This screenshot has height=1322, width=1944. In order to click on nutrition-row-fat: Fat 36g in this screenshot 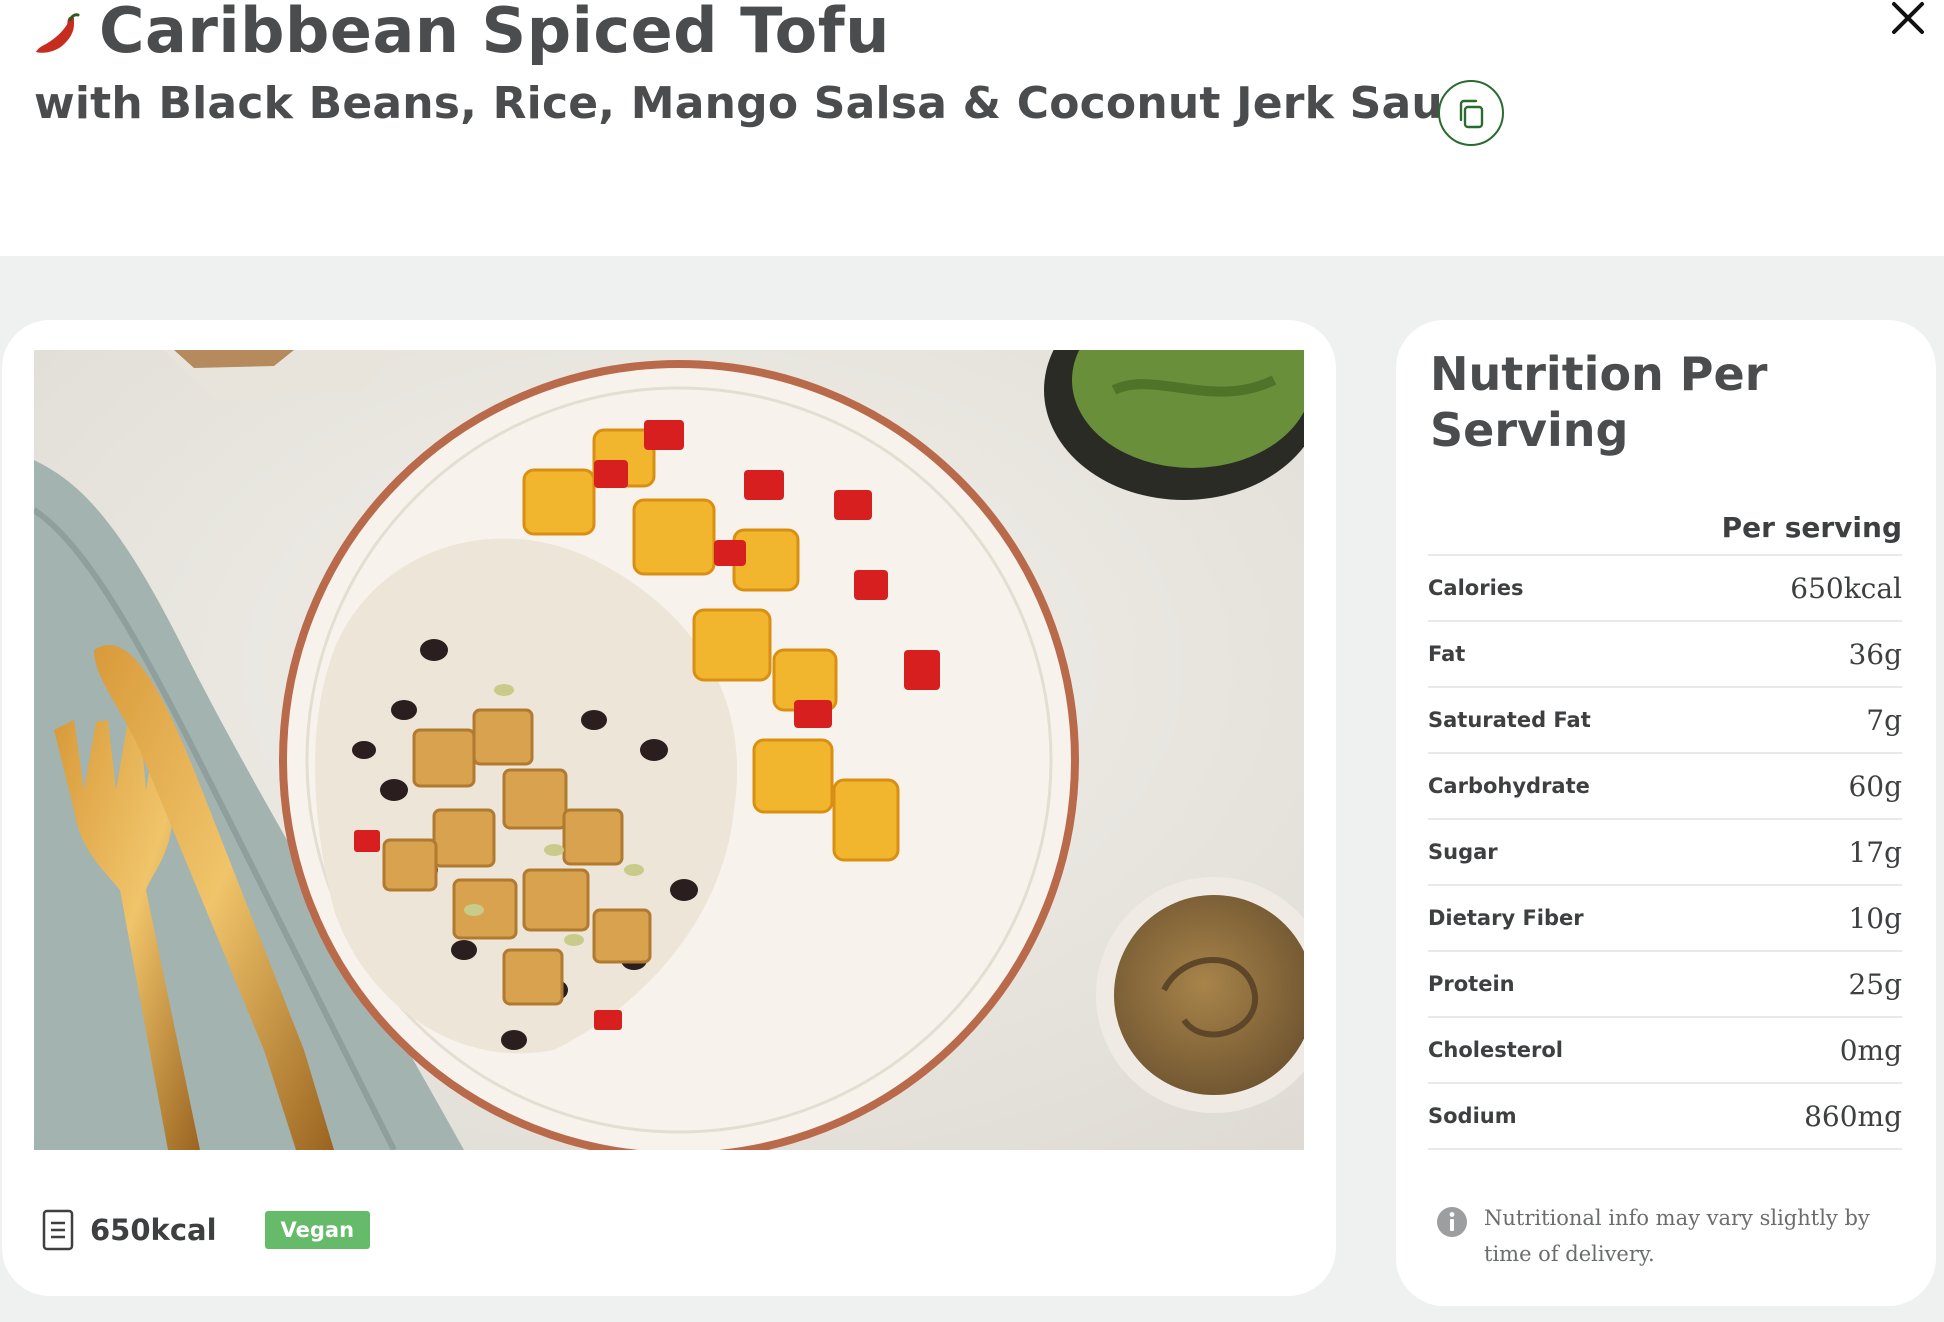, I will do `click(1665, 655)`.